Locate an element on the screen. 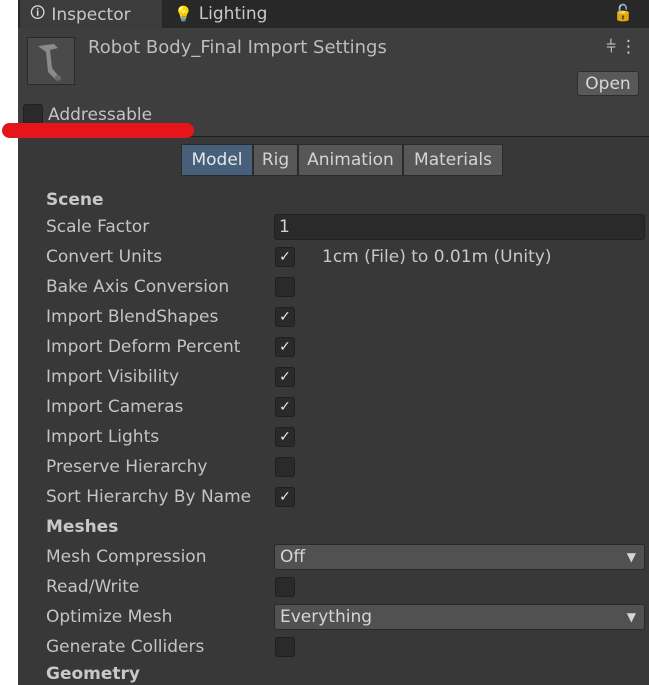 Image resolution: width=649 pixels, height=685 pixels. import-lights-label: Import Lights is located at coordinates (103, 437).